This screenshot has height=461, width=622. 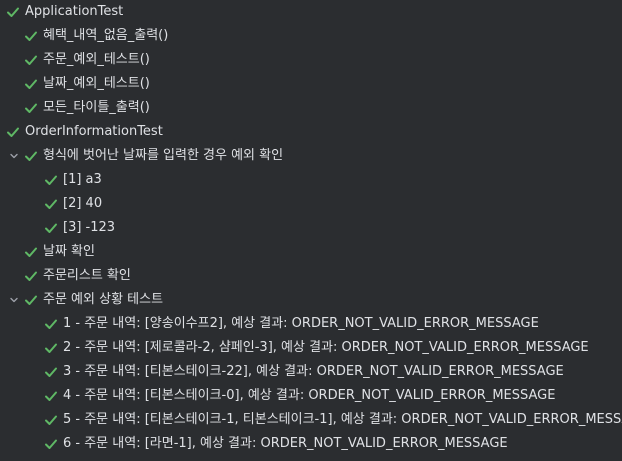 I want to click on test-node-label: 날짜_예외_테스트(), so click(x=96, y=83).